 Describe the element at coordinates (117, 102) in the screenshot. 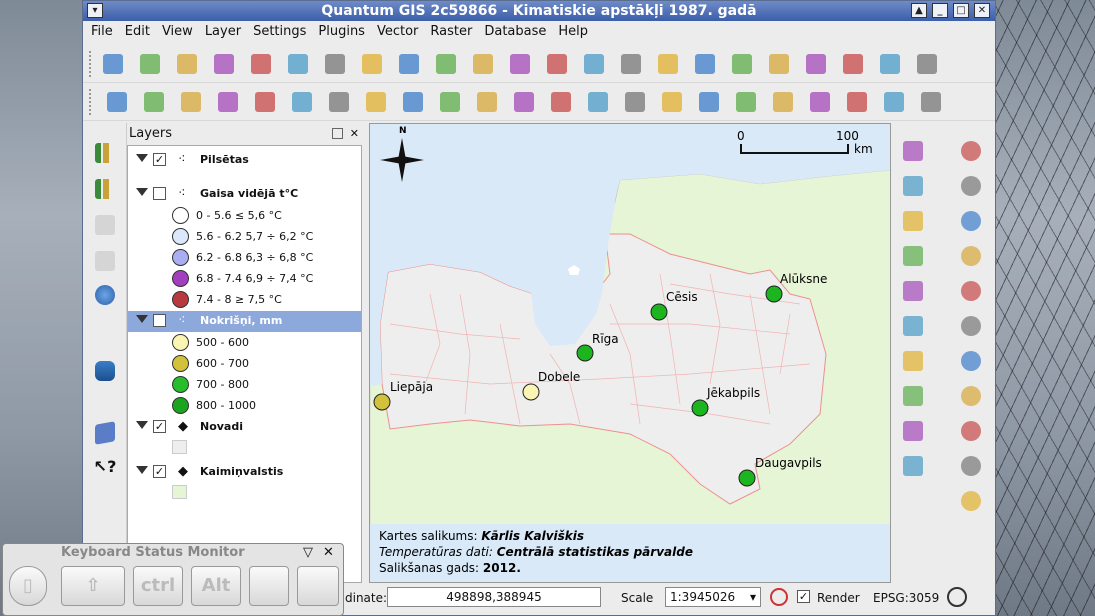

I see `toggle-edit-icon` at that location.